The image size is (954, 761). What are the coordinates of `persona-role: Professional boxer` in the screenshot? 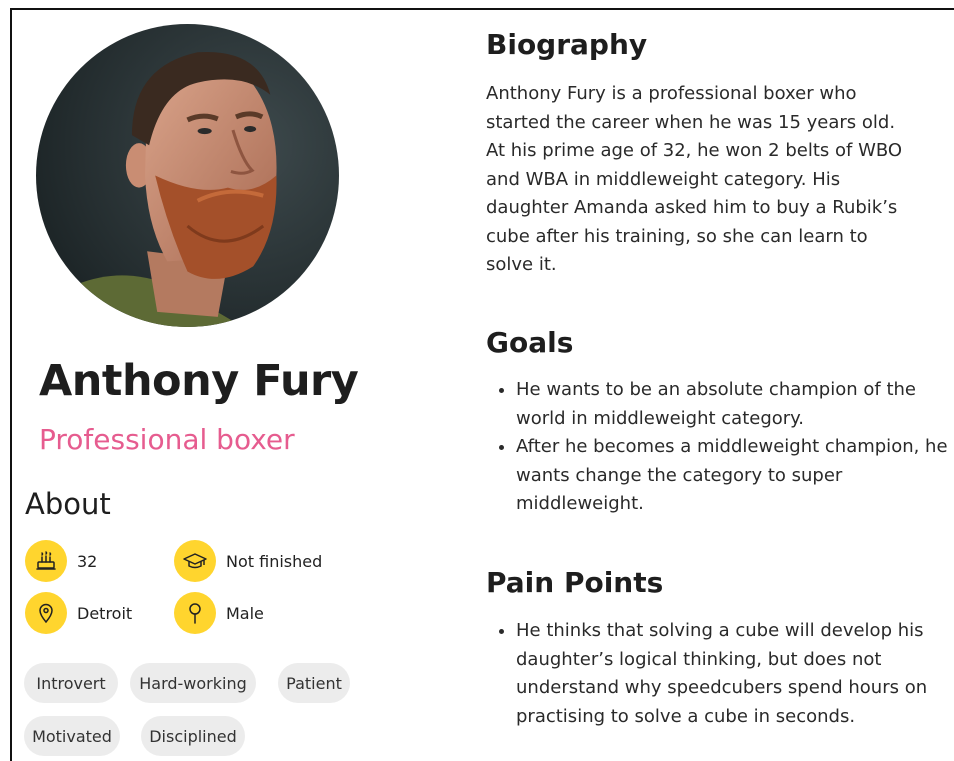 It's located at (167, 439).